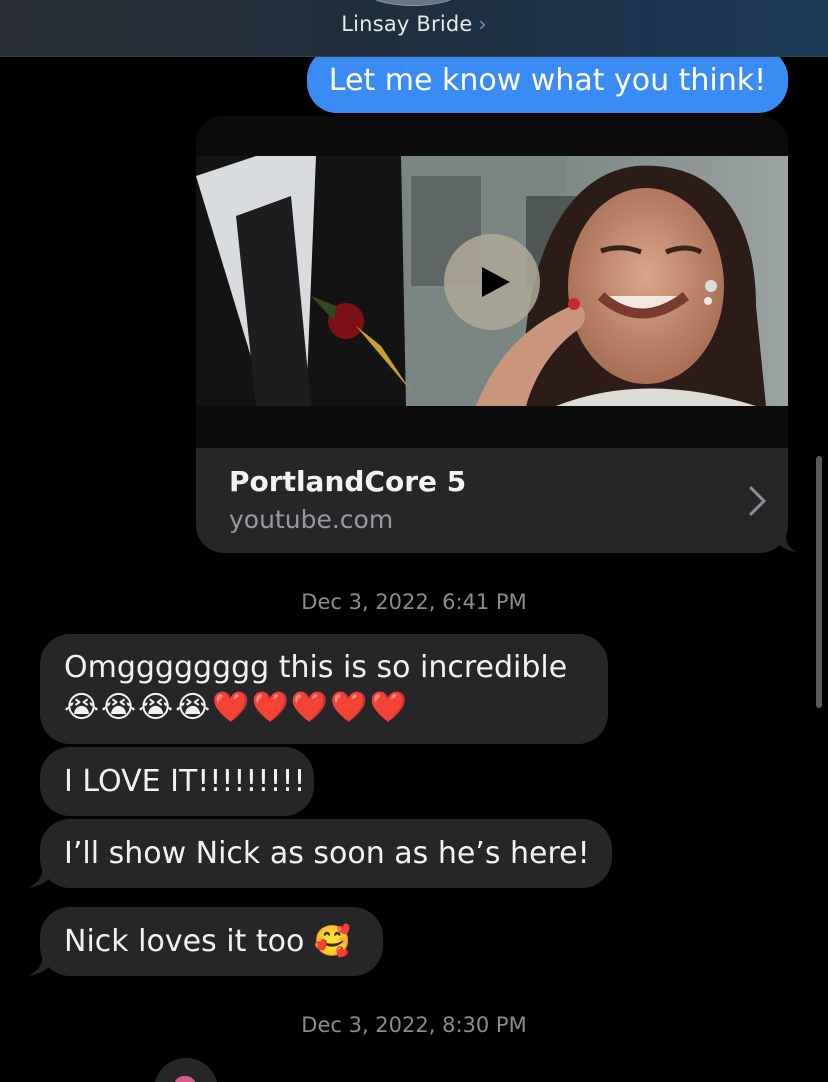 The height and width of the screenshot is (1082, 828). What do you see at coordinates (757, 501) in the screenshot?
I see `chevron-right-icon` at bounding box center [757, 501].